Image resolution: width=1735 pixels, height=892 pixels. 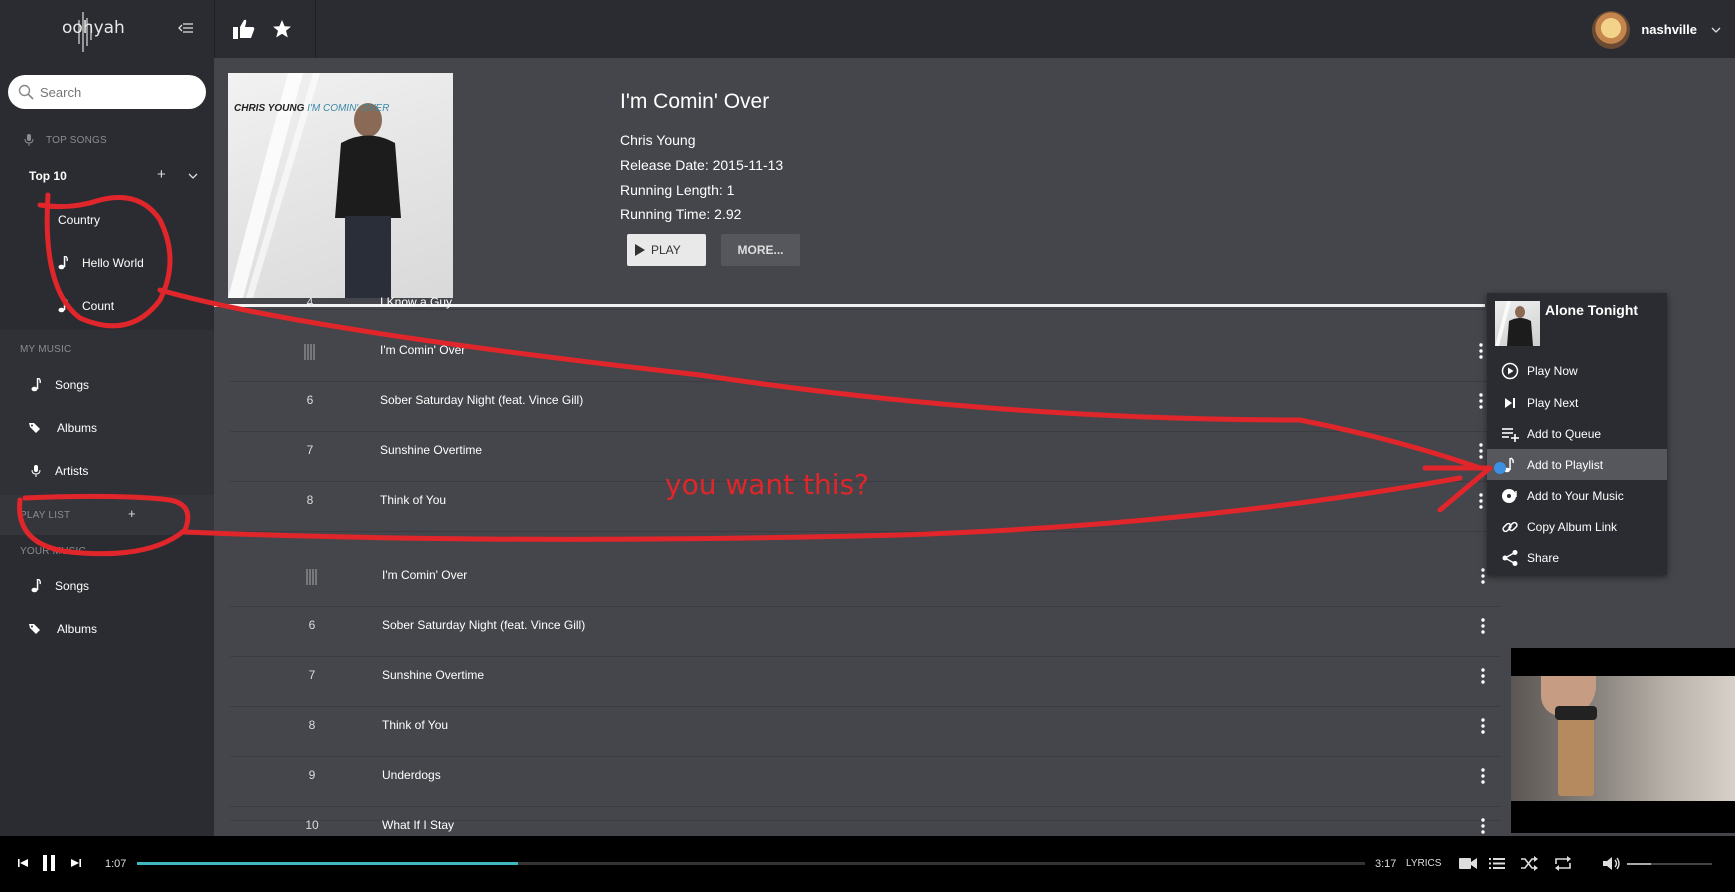 I want to click on track-row: 4 I Know a Guy, so click(x=865, y=302).